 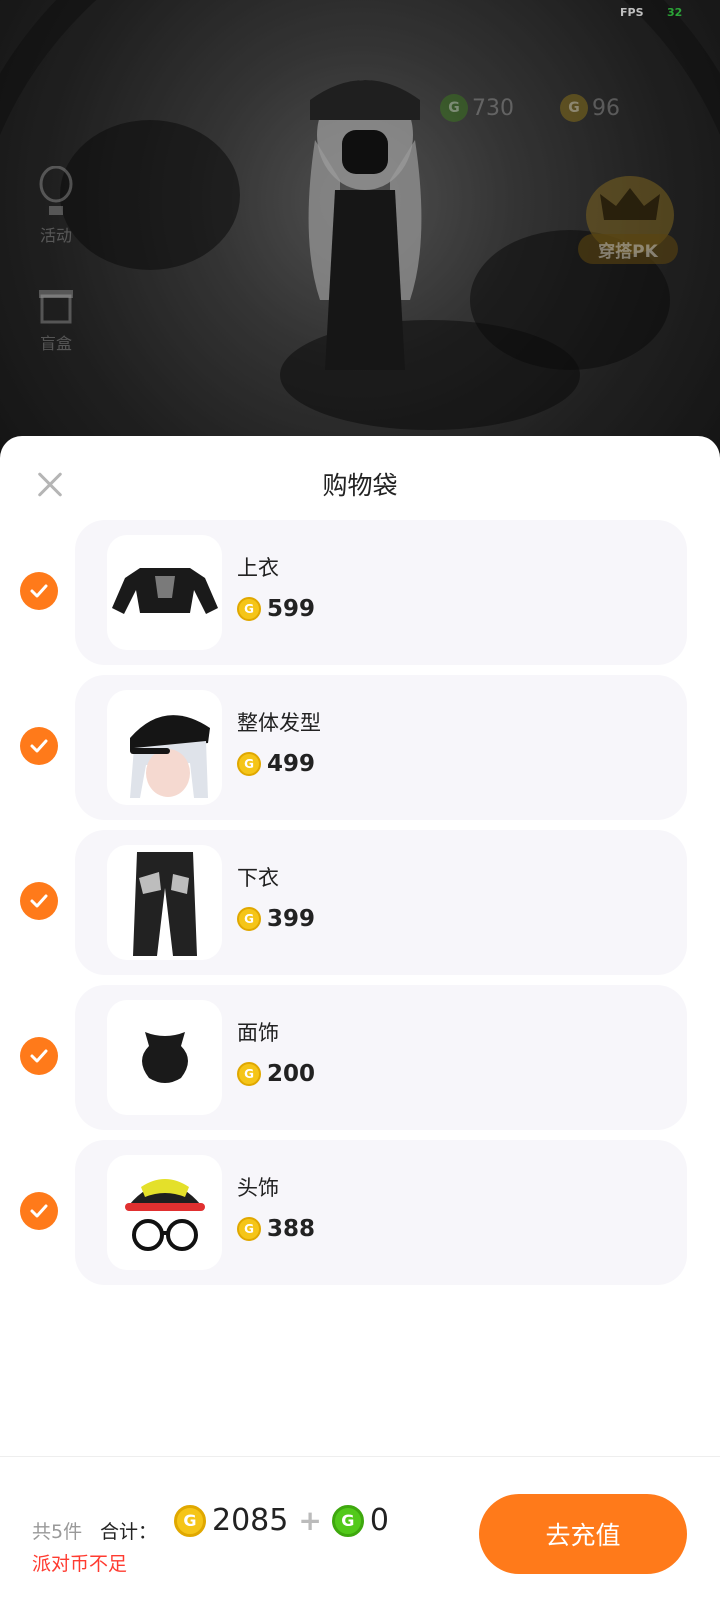 What do you see at coordinates (291, 764) in the screenshot?
I see `item-price-value: 499` at bounding box center [291, 764].